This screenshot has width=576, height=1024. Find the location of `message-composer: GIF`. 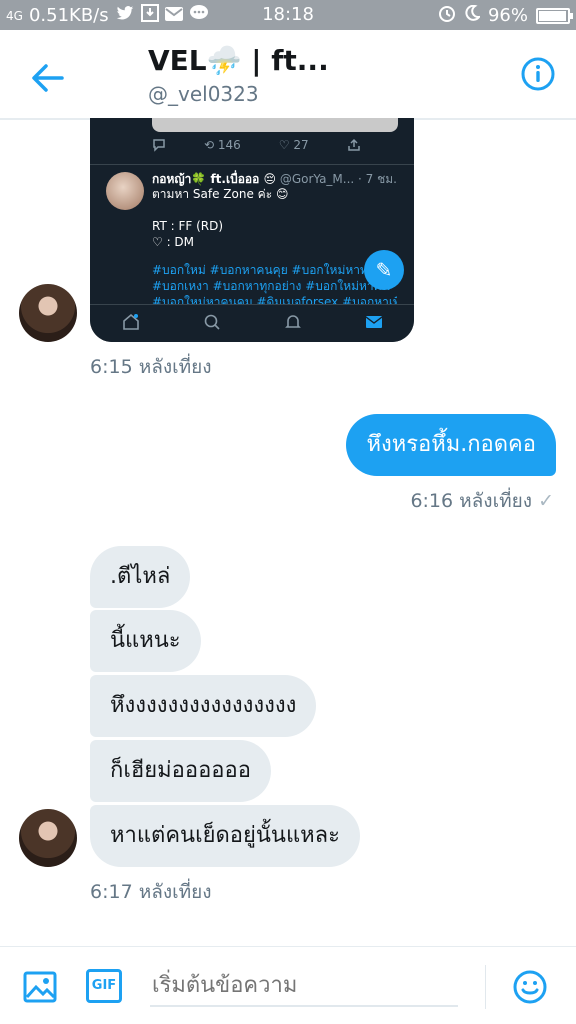

message-composer: GIF is located at coordinates (288, 985).